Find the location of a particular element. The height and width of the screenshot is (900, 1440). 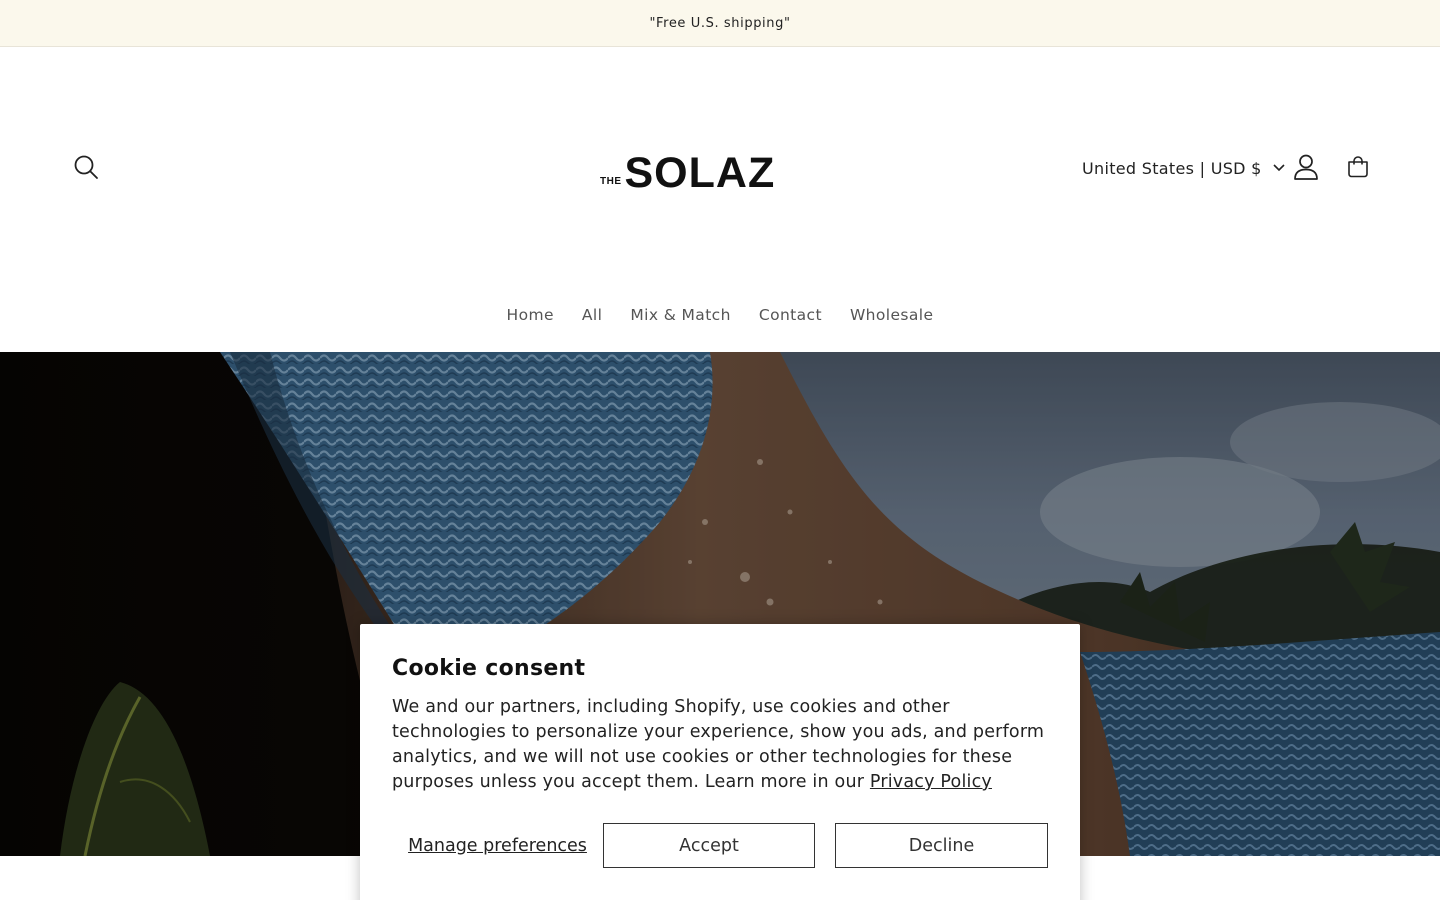

site-logo: THE SOLAZ is located at coordinates (720, 169).